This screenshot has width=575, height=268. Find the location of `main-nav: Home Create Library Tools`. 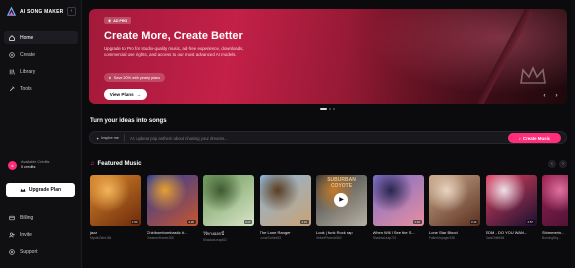

main-nav: Home Create Library Tools is located at coordinates (41, 65).